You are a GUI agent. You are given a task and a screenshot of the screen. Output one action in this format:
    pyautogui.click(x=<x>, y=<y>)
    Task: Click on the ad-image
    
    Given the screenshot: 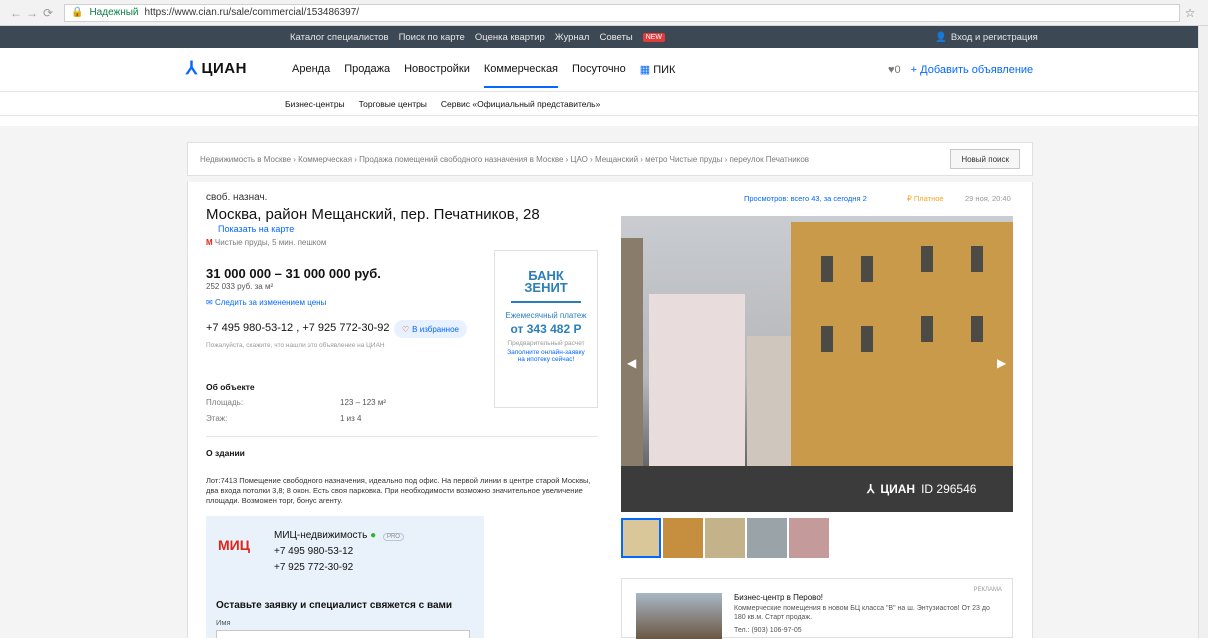 What is the action you would take?
    pyautogui.click(x=679, y=616)
    